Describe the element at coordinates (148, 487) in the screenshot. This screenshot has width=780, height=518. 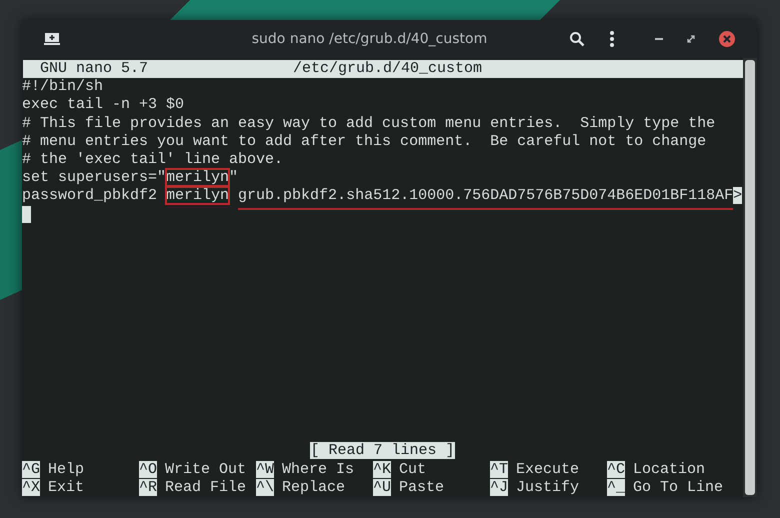
I see `shortcut-key: ^R` at that location.